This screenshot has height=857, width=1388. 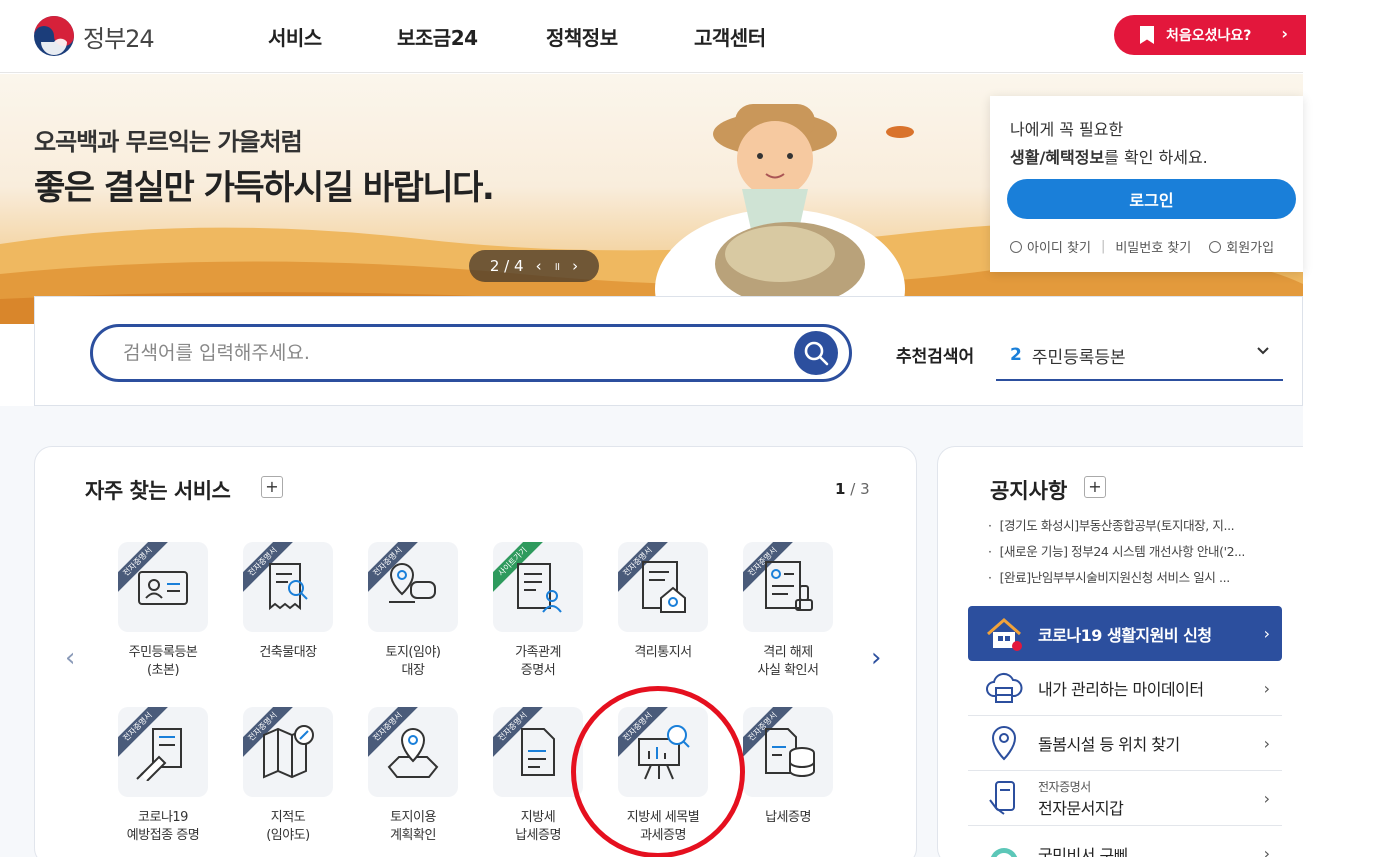 What do you see at coordinates (557, 266) in the screenshot?
I see `pager-pause-button: ॥` at bounding box center [557, 266].